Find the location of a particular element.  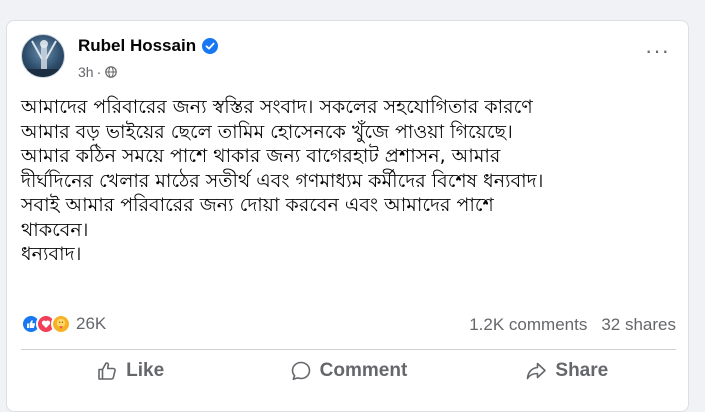

comments-count-link: 1.2K comments is located at coordinates (528, 325).